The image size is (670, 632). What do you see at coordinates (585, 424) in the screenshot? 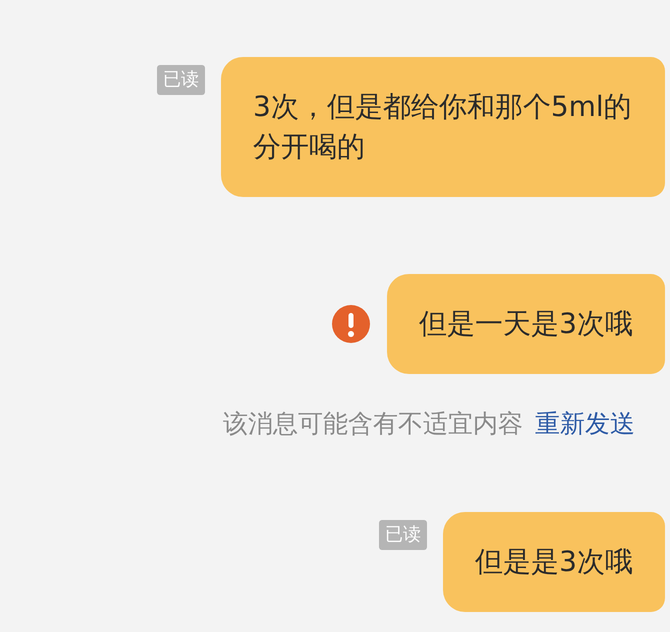
I see `resend-link: 重新发送` at bounding box center [585, 424].